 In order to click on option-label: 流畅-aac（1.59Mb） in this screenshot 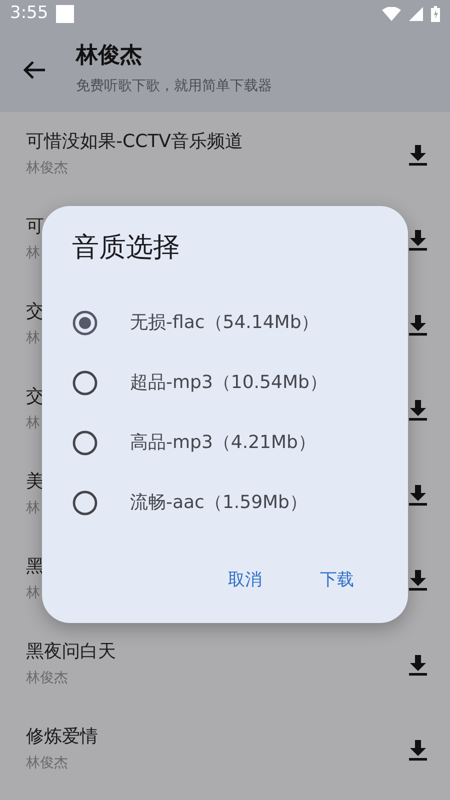, I will do `click(219, 502)`.